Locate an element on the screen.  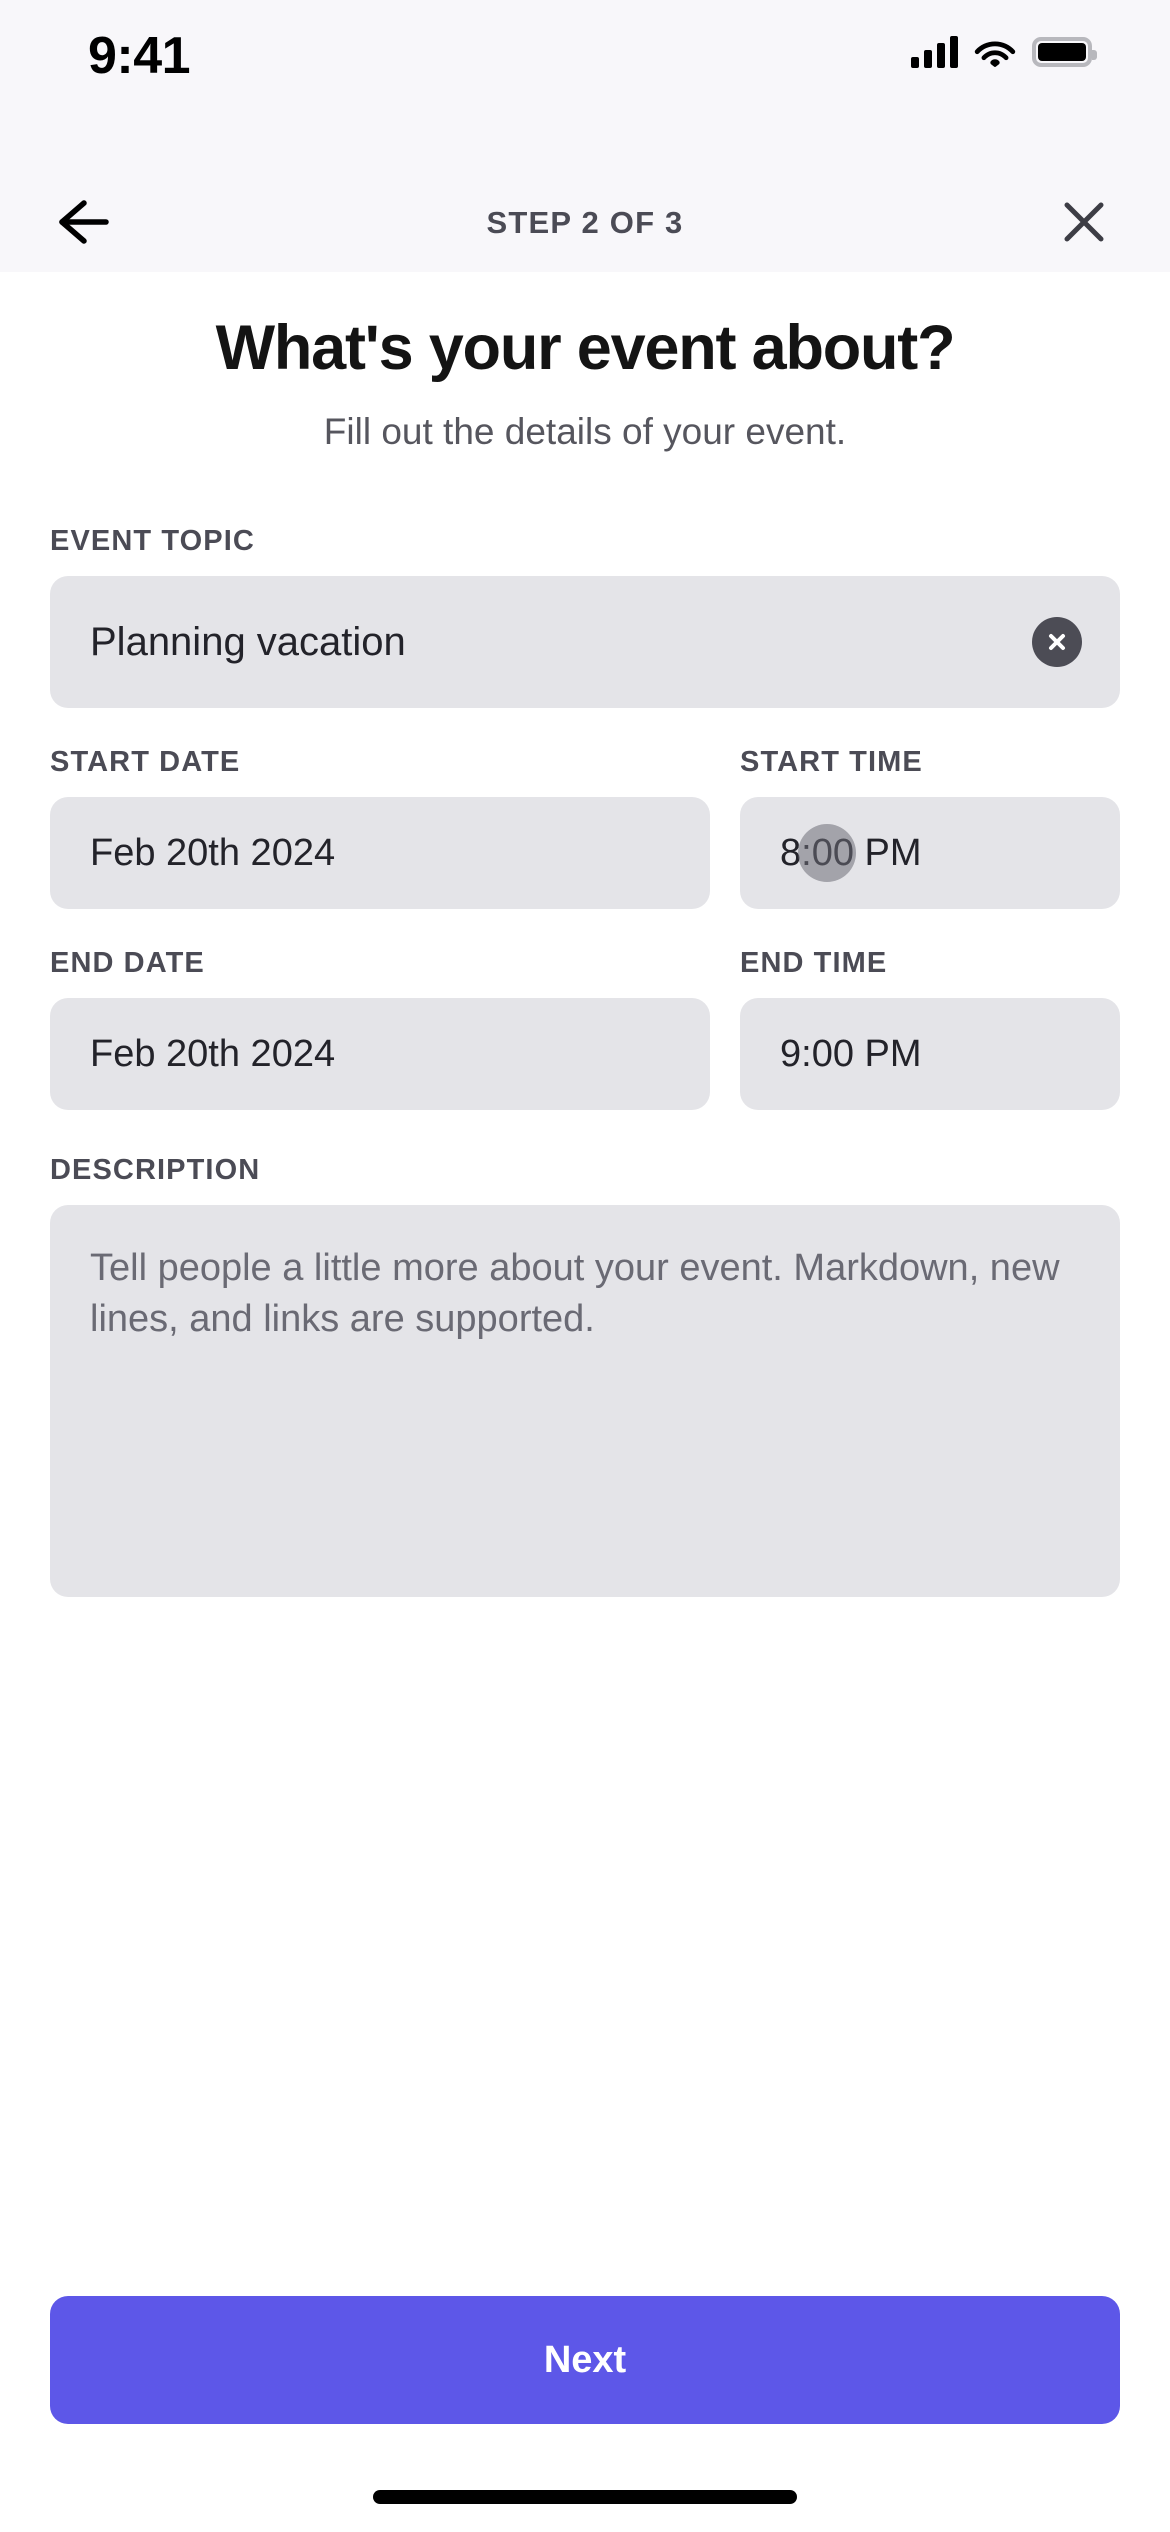
cellular-signal-icon is located at coordinates (934, 52).